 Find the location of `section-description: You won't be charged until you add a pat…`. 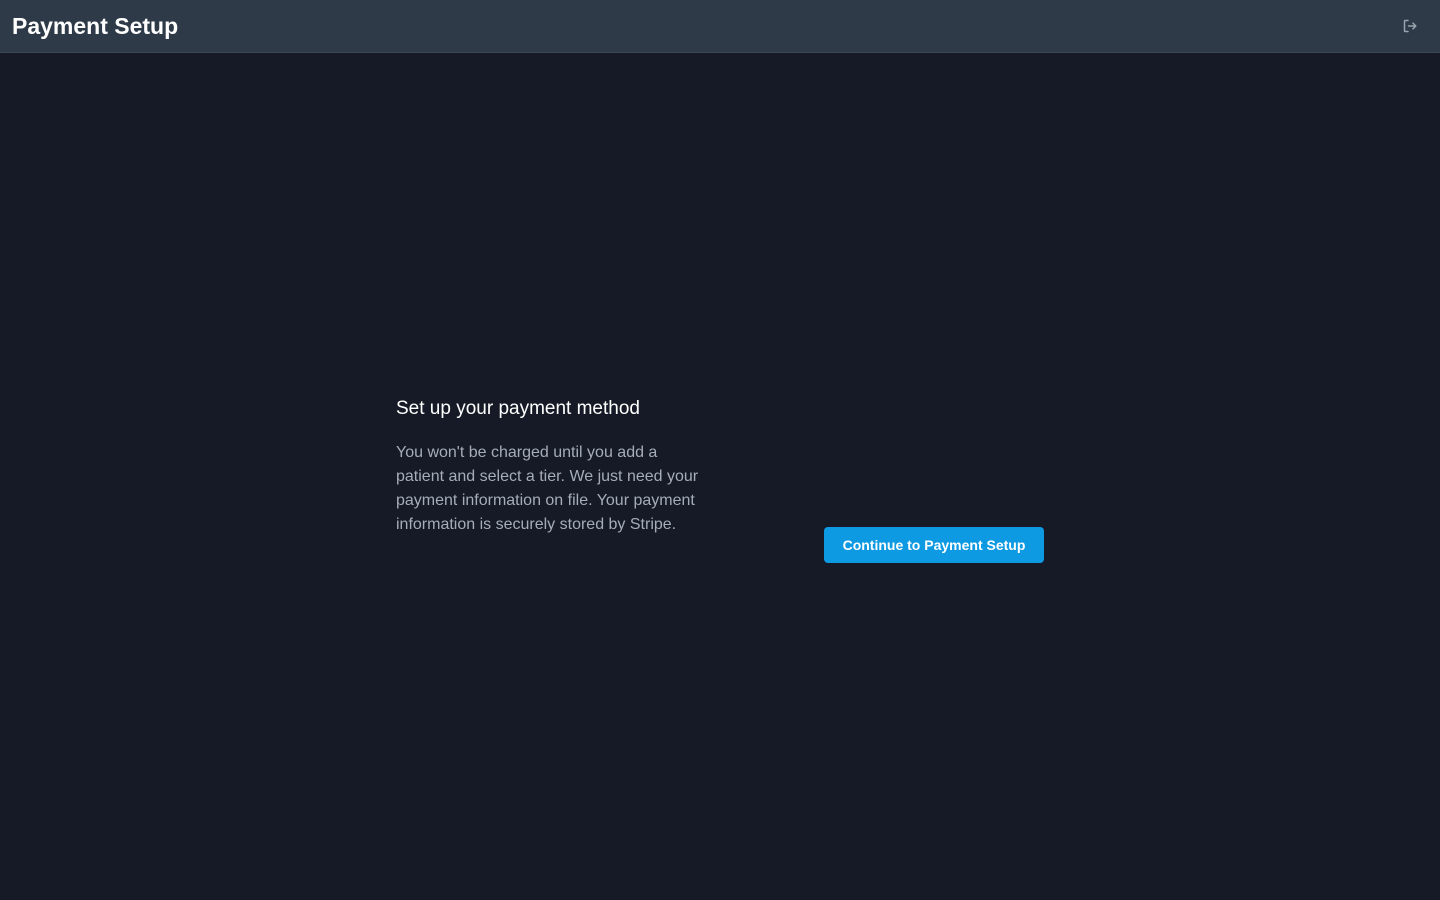

section-description: You won't be charged until you add a pat… is located at coordinates (547, 488).